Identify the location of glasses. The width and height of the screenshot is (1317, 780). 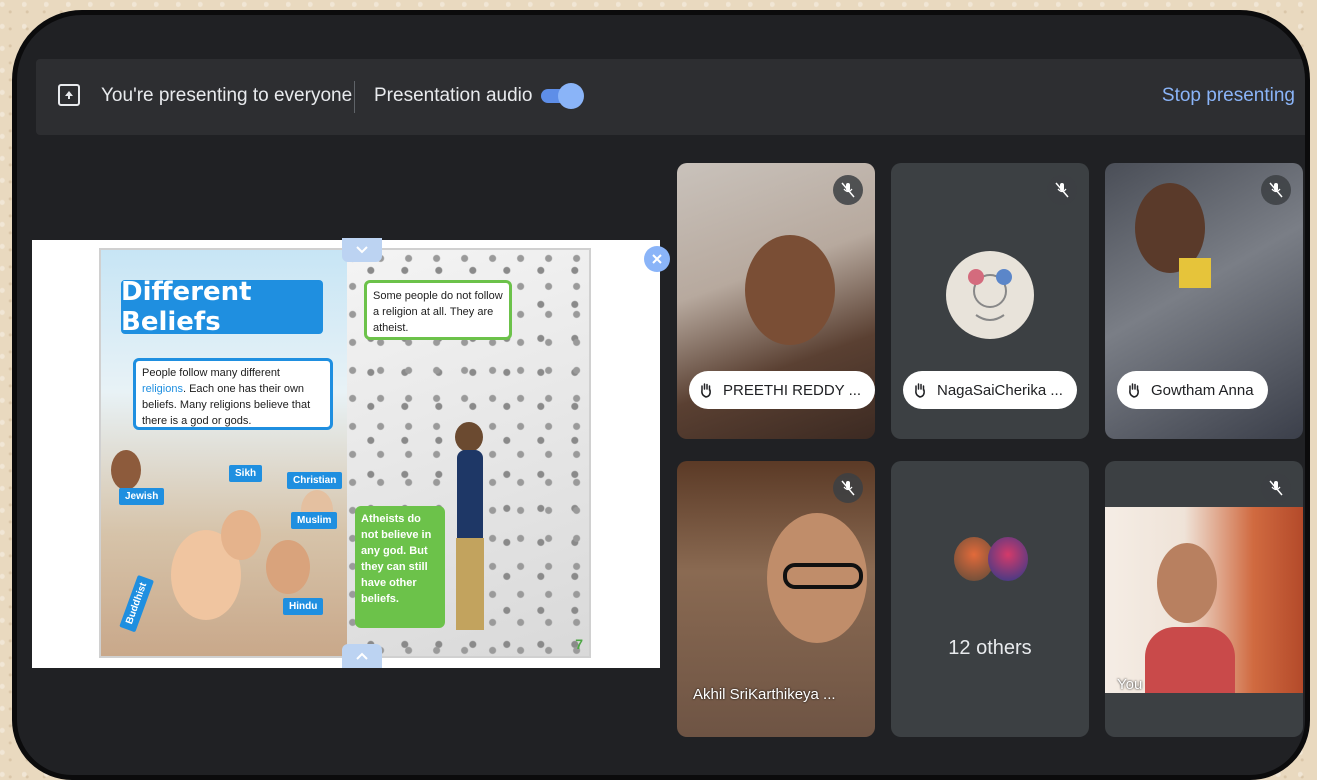
(823, 576).